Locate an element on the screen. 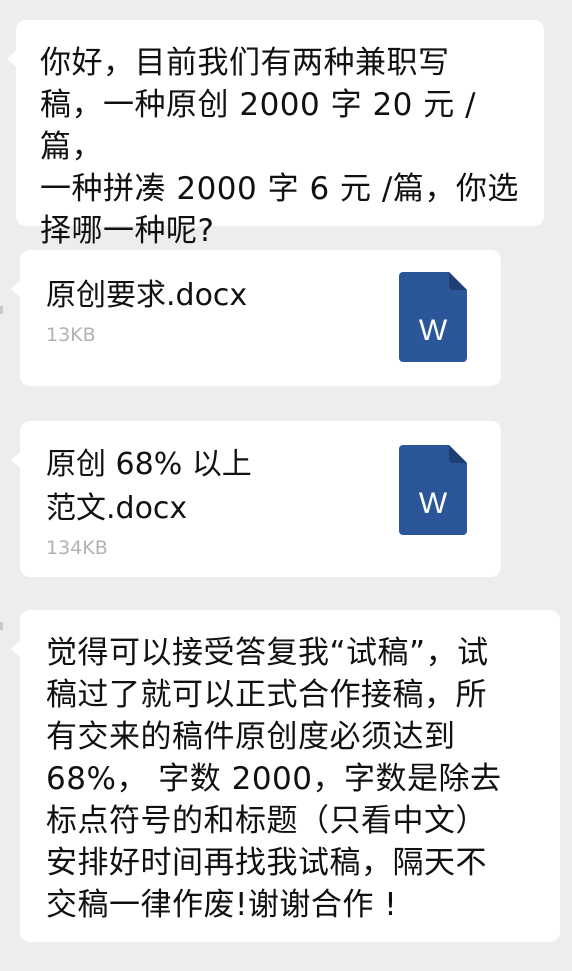 The width and height of the screenshot is (572, 971). file-message-bubble: 原创 68% 以上 范文.docx 134KB W is located at coordinates (256, 499).